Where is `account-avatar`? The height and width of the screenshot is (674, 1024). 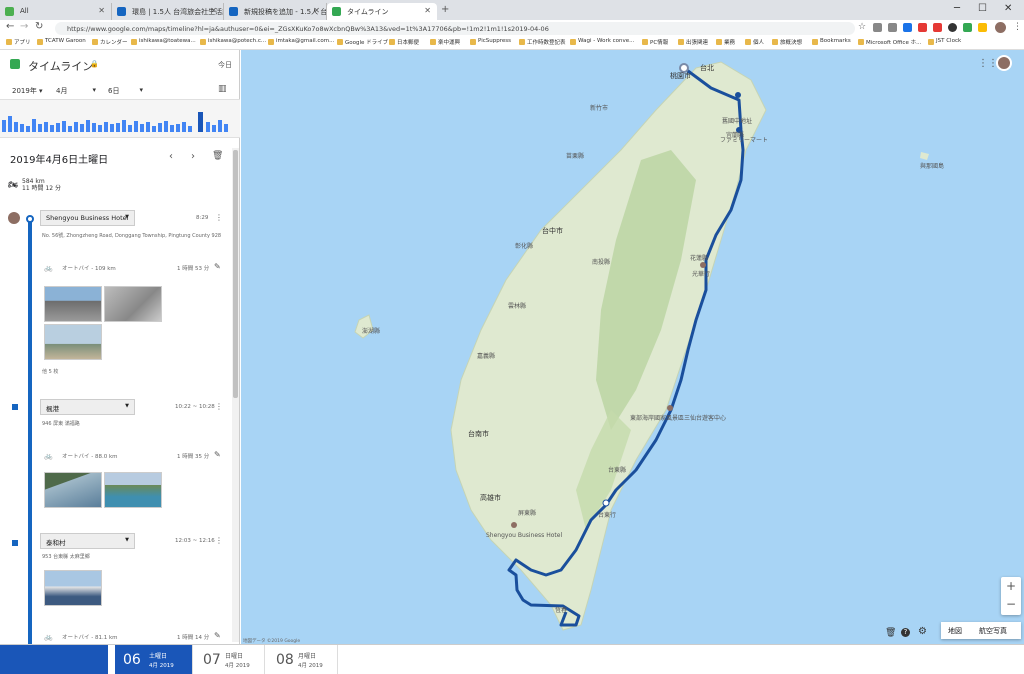
account-avatar is located at coordinates (1004, 63).